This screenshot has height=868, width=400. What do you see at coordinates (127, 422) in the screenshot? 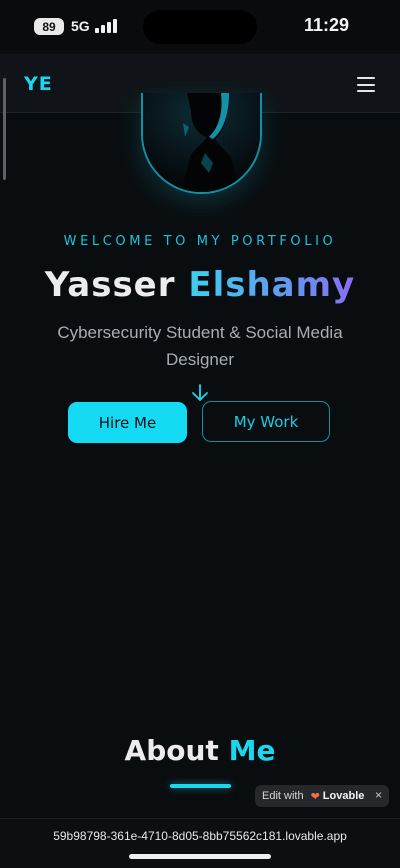
I see `hire-me-button: Hire Me` at bounding box center [127, 422].